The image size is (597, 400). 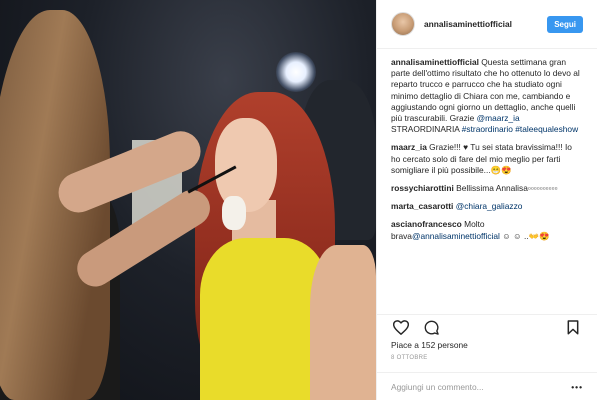 I want to click on comment-icon, so click(x=431, y=327).